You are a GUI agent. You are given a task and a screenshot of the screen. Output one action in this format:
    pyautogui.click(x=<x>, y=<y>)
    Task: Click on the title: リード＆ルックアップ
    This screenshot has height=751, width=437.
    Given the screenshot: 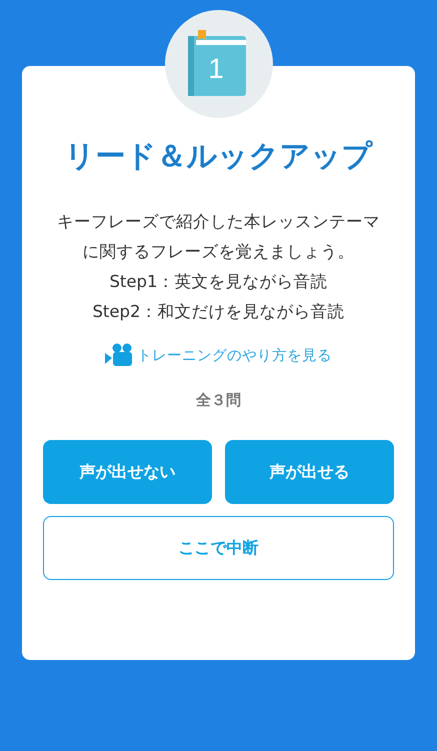 What is the action you would take?
    pyautogui.click(x=218, y=157)
    